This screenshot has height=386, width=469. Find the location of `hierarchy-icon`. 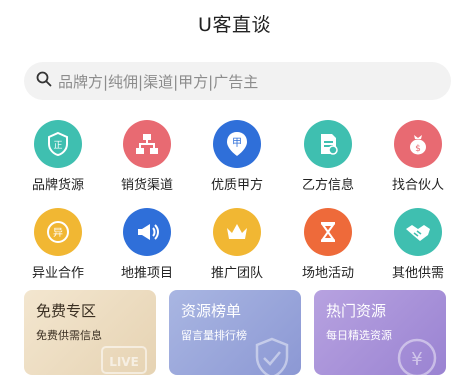

hierarchy-icon is located at coordinates (147, 144).